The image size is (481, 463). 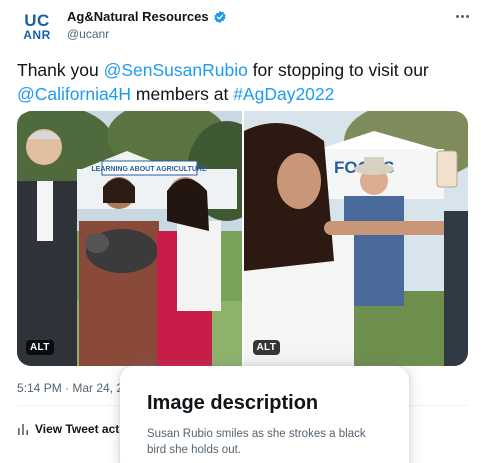 I want to click on avatar-logo-uc: UC, so click(x=37, y=20).